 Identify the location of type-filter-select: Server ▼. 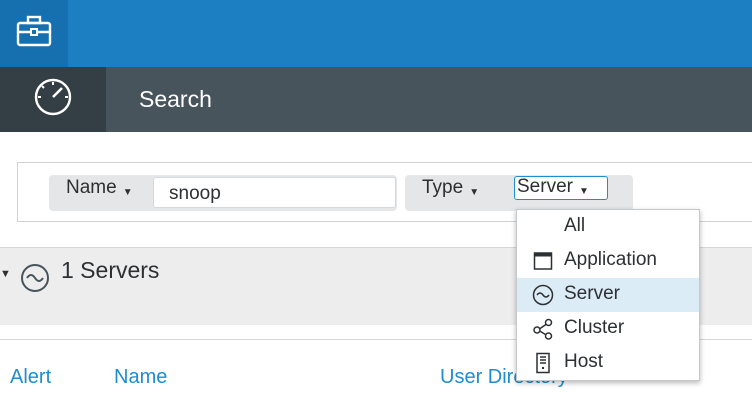
(561, 188).